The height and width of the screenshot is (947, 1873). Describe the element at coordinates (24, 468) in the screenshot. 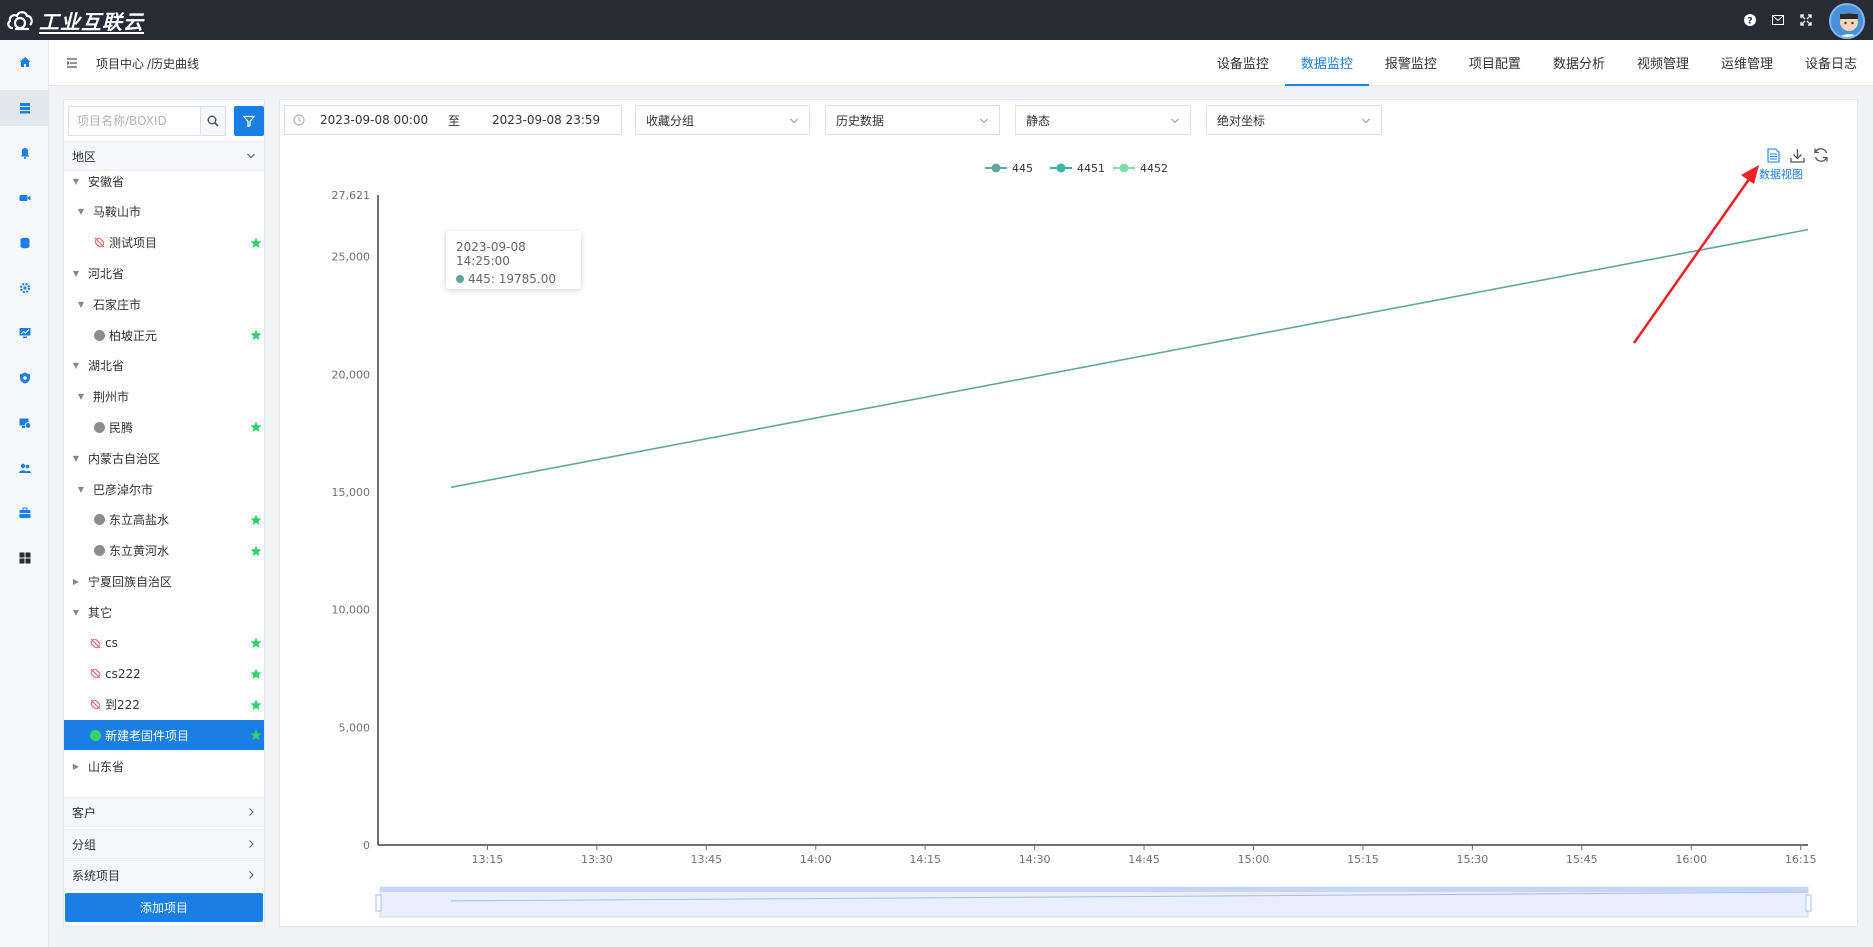

I see `users-icon` at that location.